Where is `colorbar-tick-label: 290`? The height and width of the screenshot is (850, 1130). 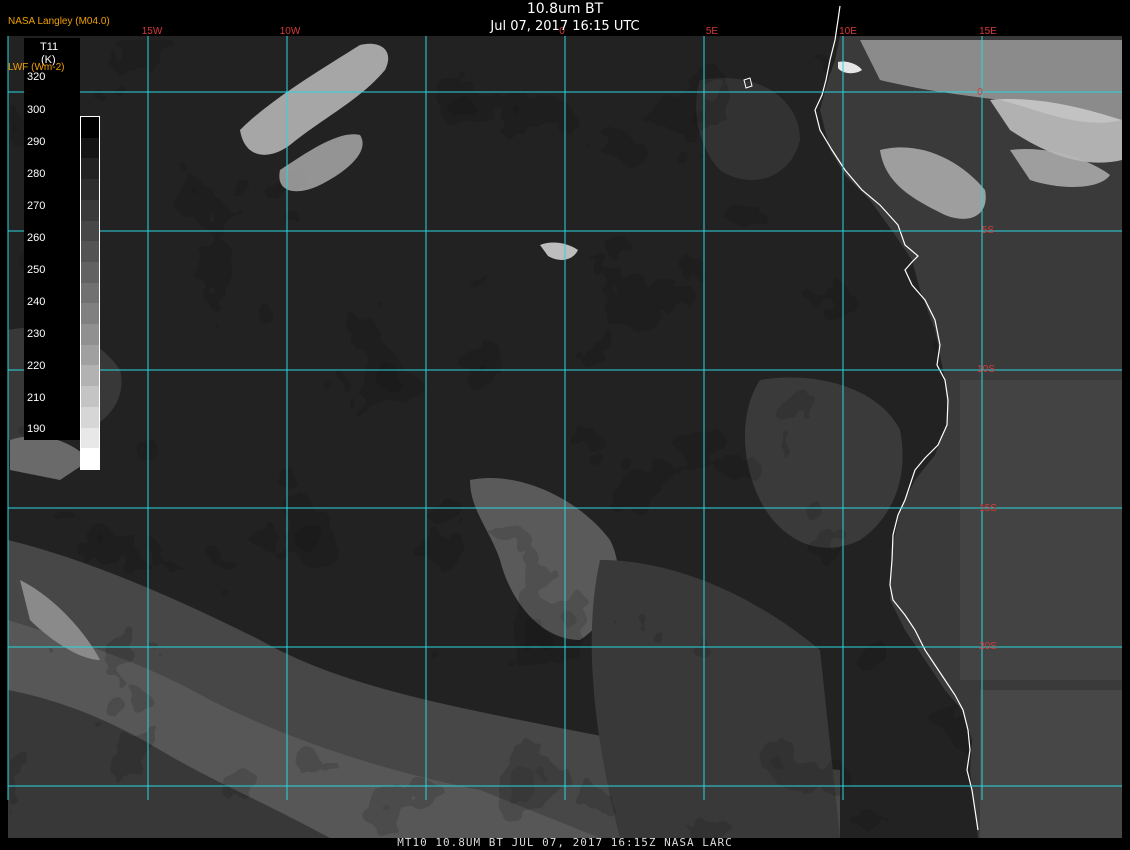 colorbar-tick-label: 290 is located at coordinates (36, 142).